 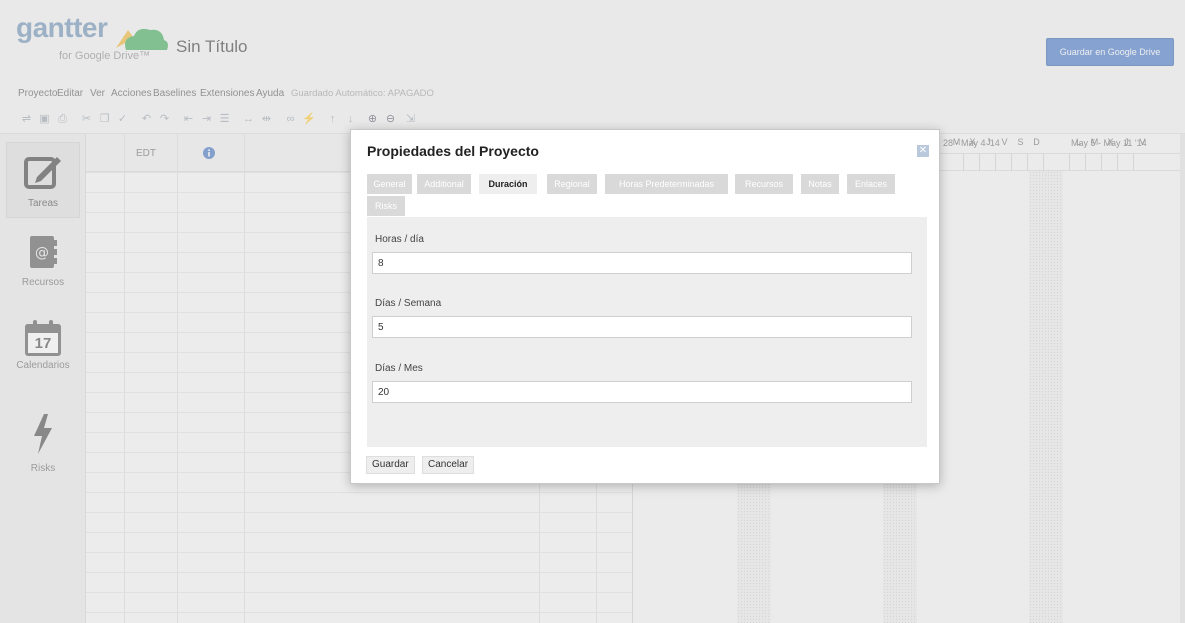 What do you see at coordinates (408, 303) in the screenshot?
I see `days-per-week-label: Días / Semana` at bounding box center [408, 303].